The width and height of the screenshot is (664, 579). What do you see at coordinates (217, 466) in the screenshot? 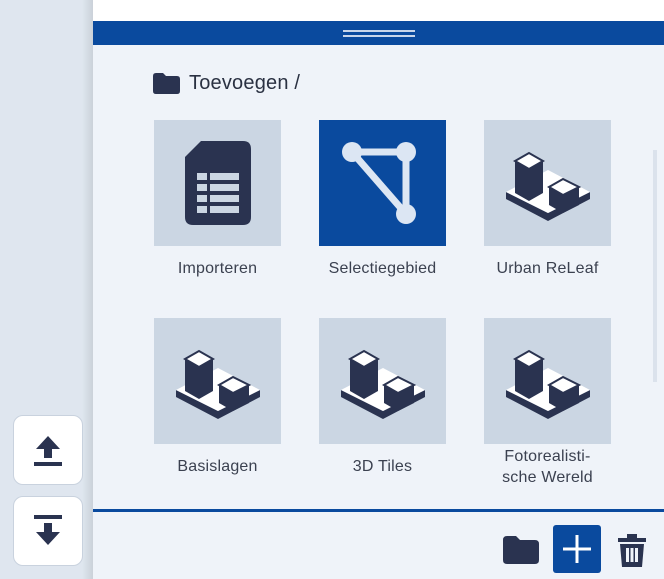
I see `tile-label: Basislagen` at bounding box center [217, 466].